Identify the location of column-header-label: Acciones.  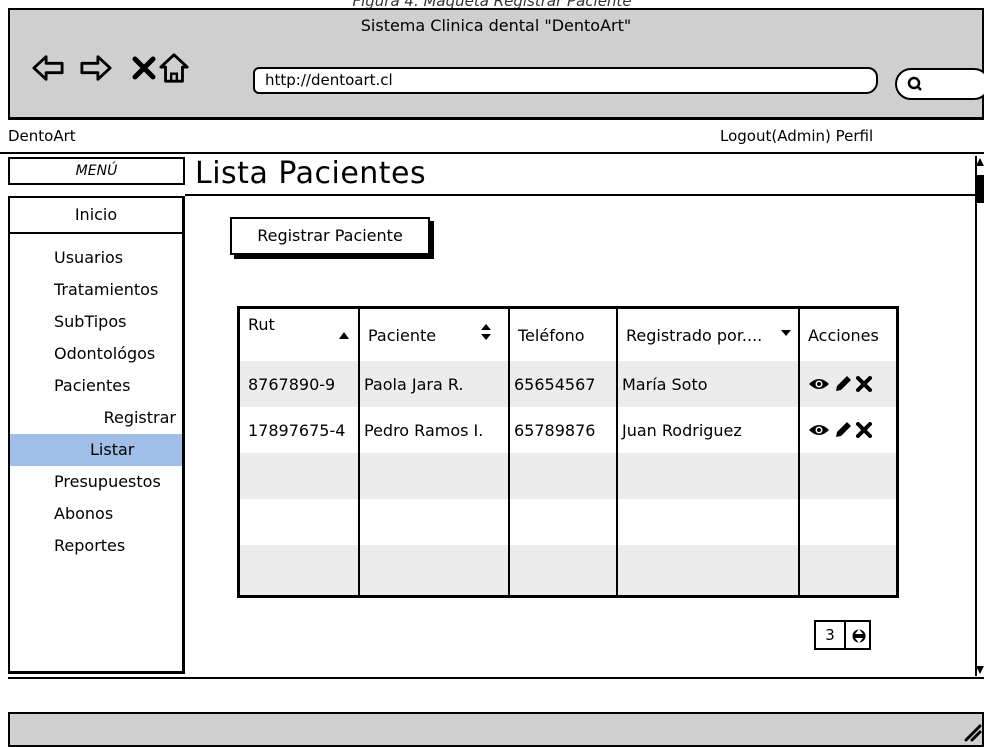
(843, 335).